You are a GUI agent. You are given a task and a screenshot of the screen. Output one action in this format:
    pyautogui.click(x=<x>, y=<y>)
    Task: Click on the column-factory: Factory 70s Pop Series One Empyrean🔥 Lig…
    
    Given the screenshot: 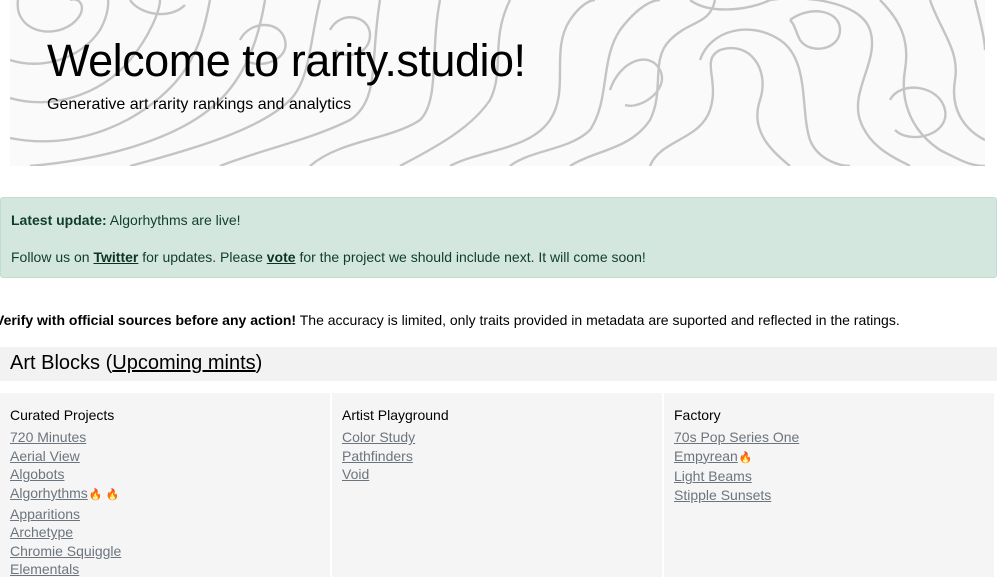 What is the action you would take?
    pyautogui.click(x=829, y=485)
    